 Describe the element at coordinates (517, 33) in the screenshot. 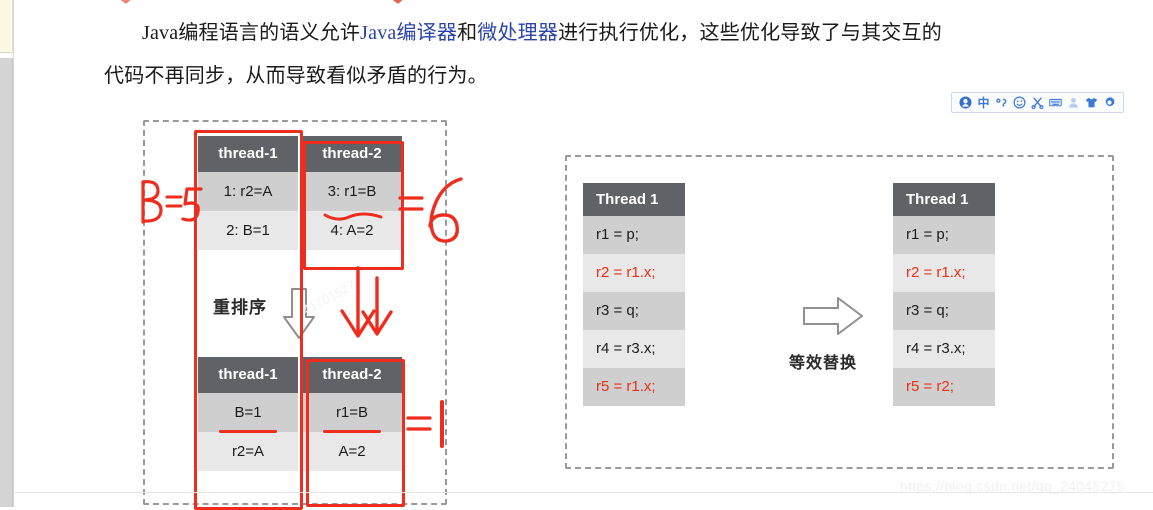

I see `link-microprocessor: 微处理器` at that location.